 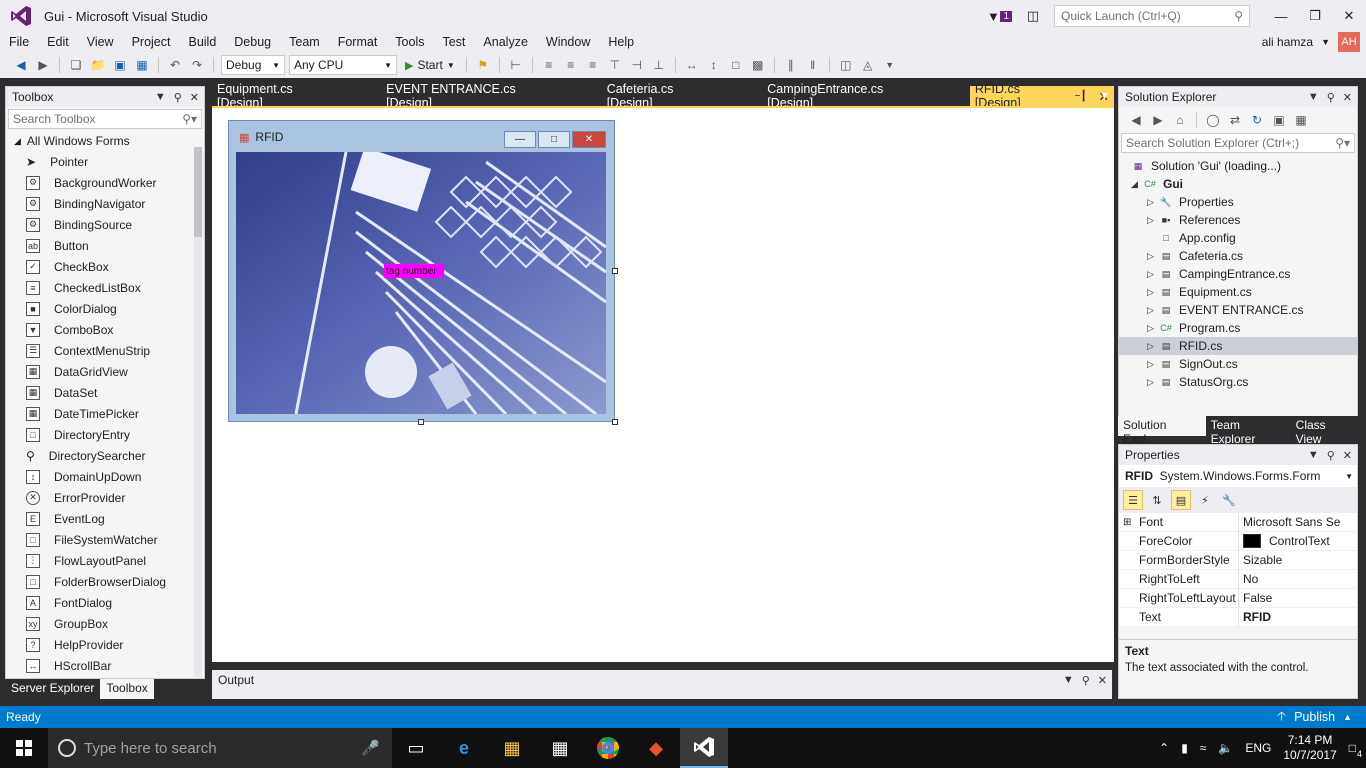 What do you see at coordinates (105, 665) in the screenshot?
I see `toolbox-item-hscrollbar: ↔ HScrollBar` at bounding box center [105, 665].